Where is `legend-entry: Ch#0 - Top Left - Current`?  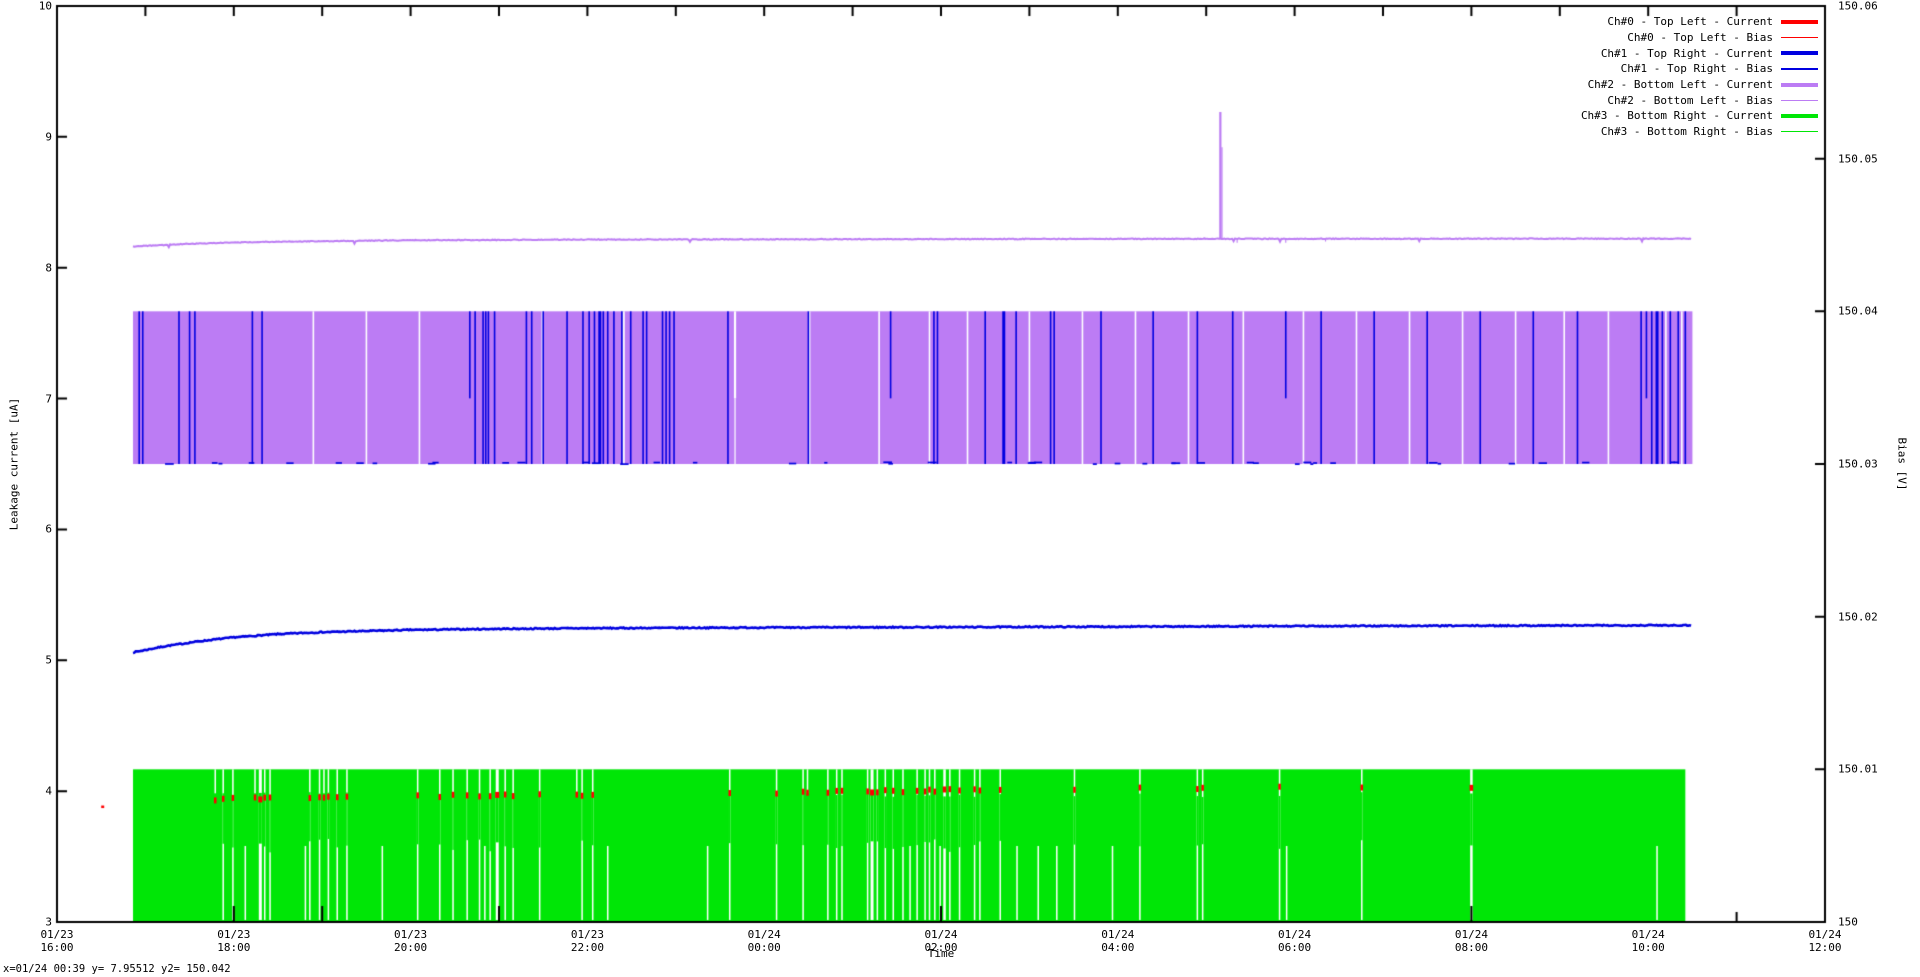 legend-entry: Ch#0 - Top Left - Current is located at coordinates (1699, 22).